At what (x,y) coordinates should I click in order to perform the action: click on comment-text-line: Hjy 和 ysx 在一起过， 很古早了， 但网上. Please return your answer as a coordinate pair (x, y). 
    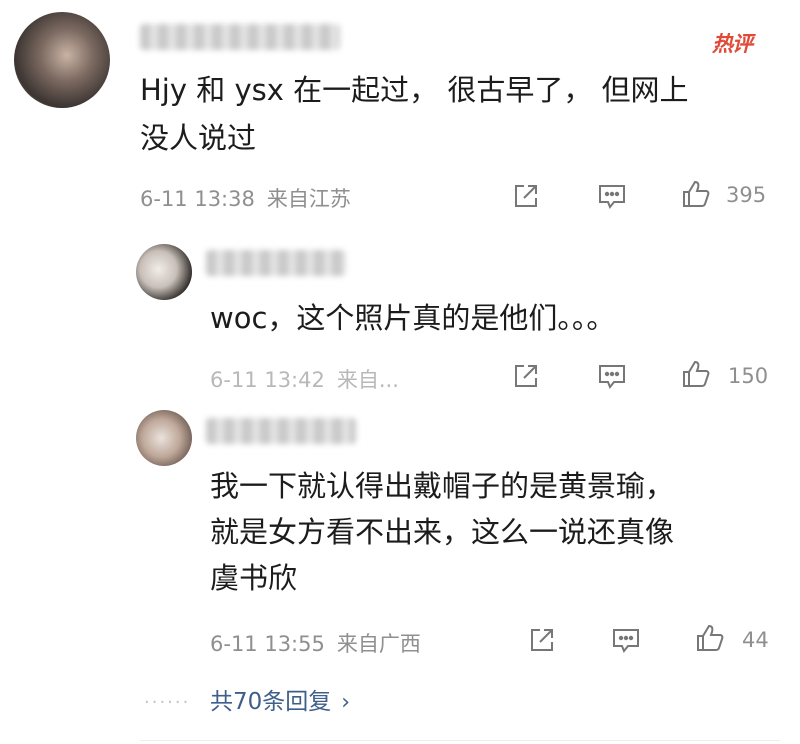
    Looking at the image, I should click on (414, 90).